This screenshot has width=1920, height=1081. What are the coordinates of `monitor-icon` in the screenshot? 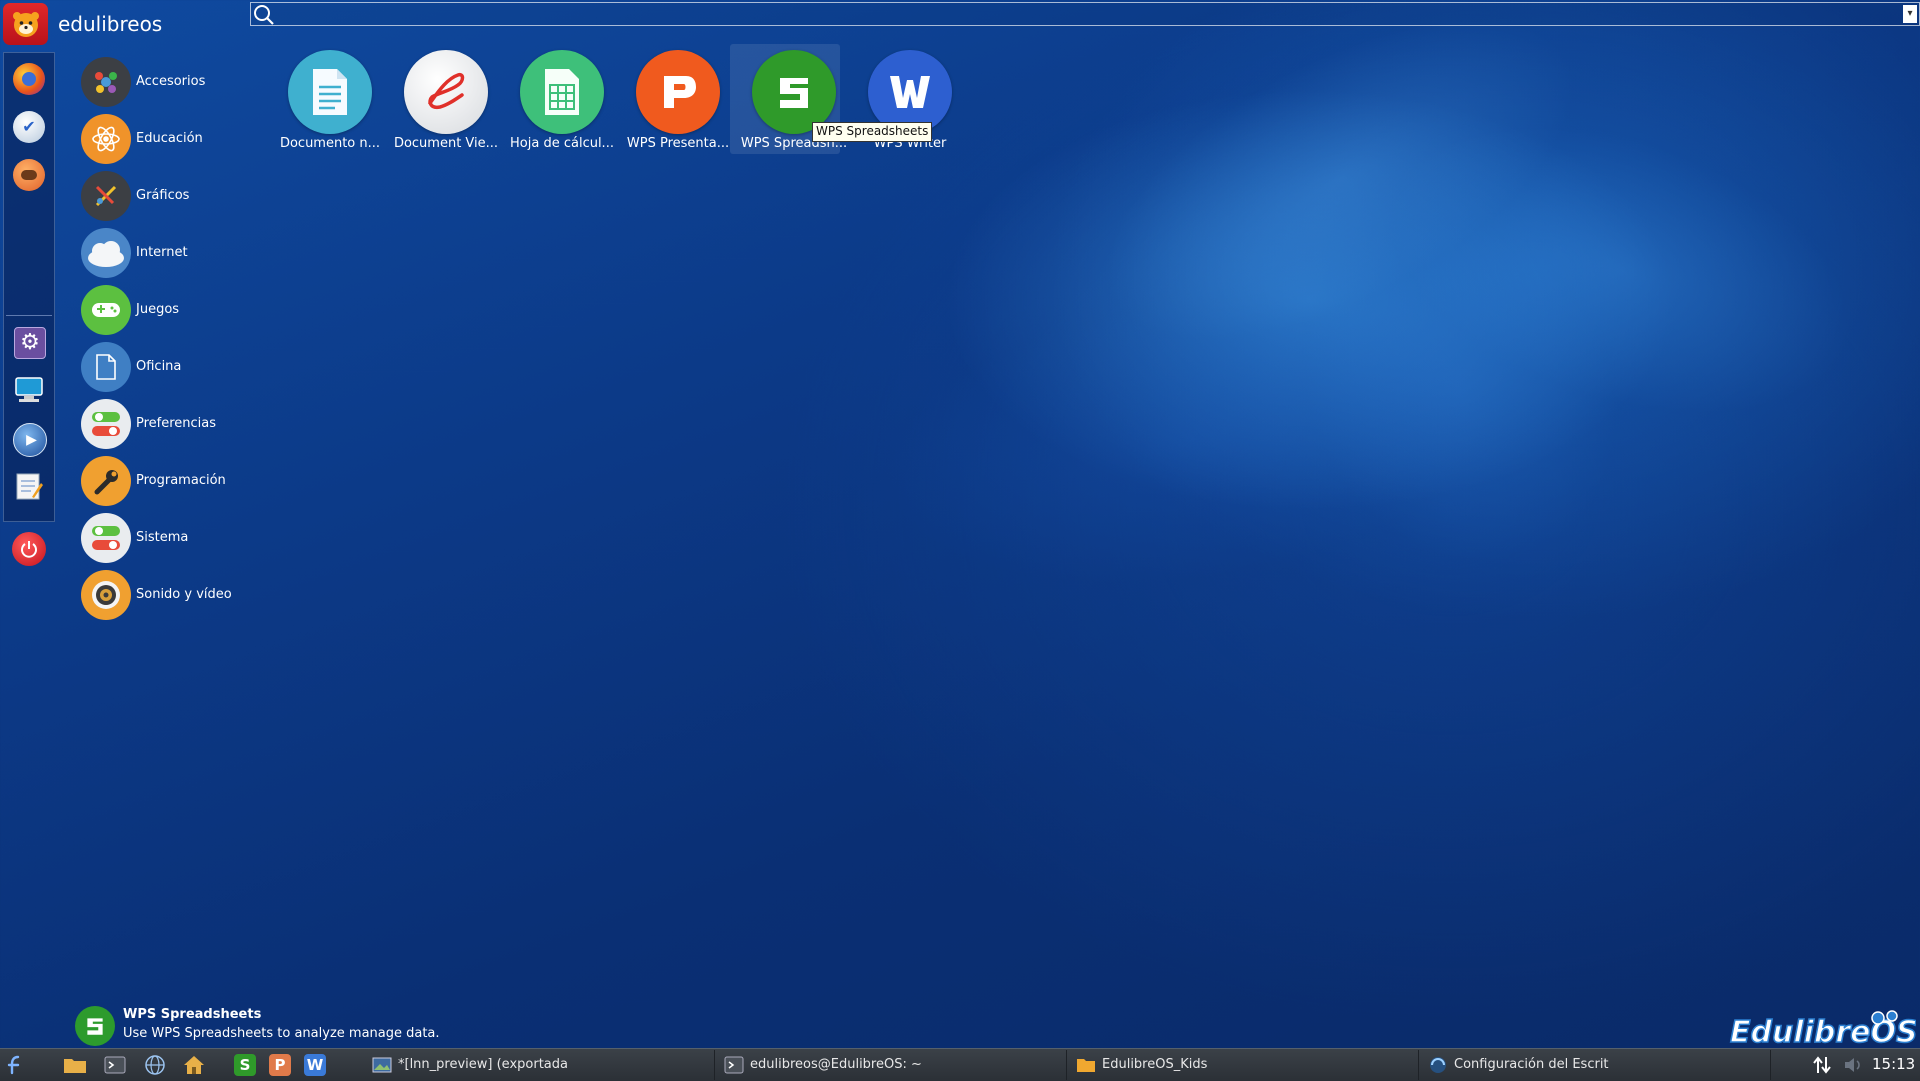 It's located at (29, 389).